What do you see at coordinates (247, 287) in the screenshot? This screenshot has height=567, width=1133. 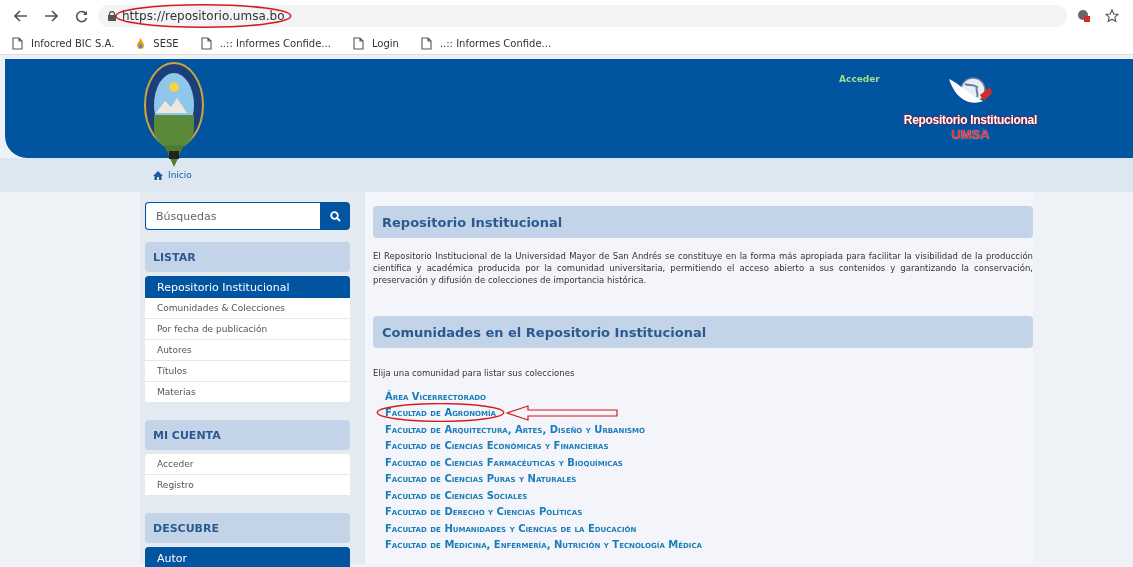 I see `menu-heading: Repositorio Institucional` at bounding box center [247, 287].